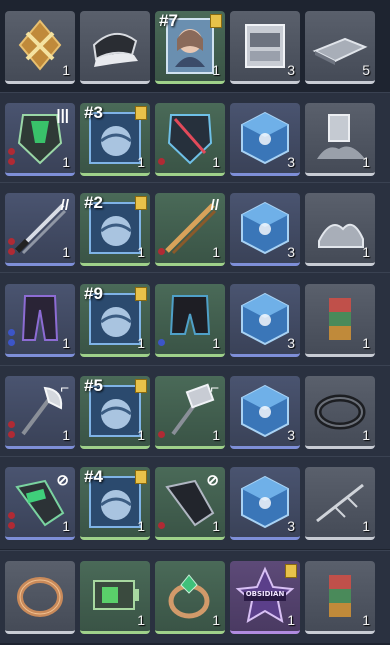 Image resolution: width=390 pixels, height=645 pixels. I want to click on inventory-row: 1 #7 1 3 5, so click(195, 47).